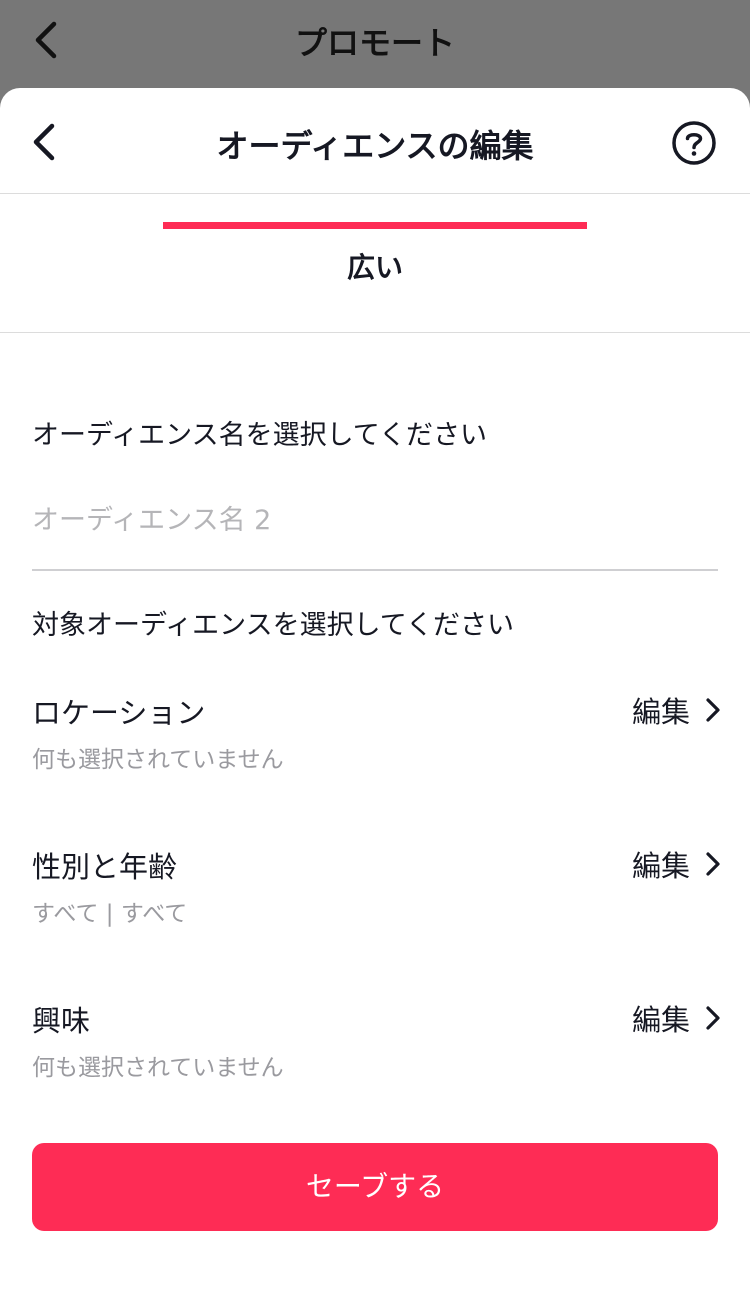  What do you see at coordinates (377, 735) in the screenshot?
I see `location-row: ロケーション 何も選択されていません 編集` at bounding box center [377, 735].